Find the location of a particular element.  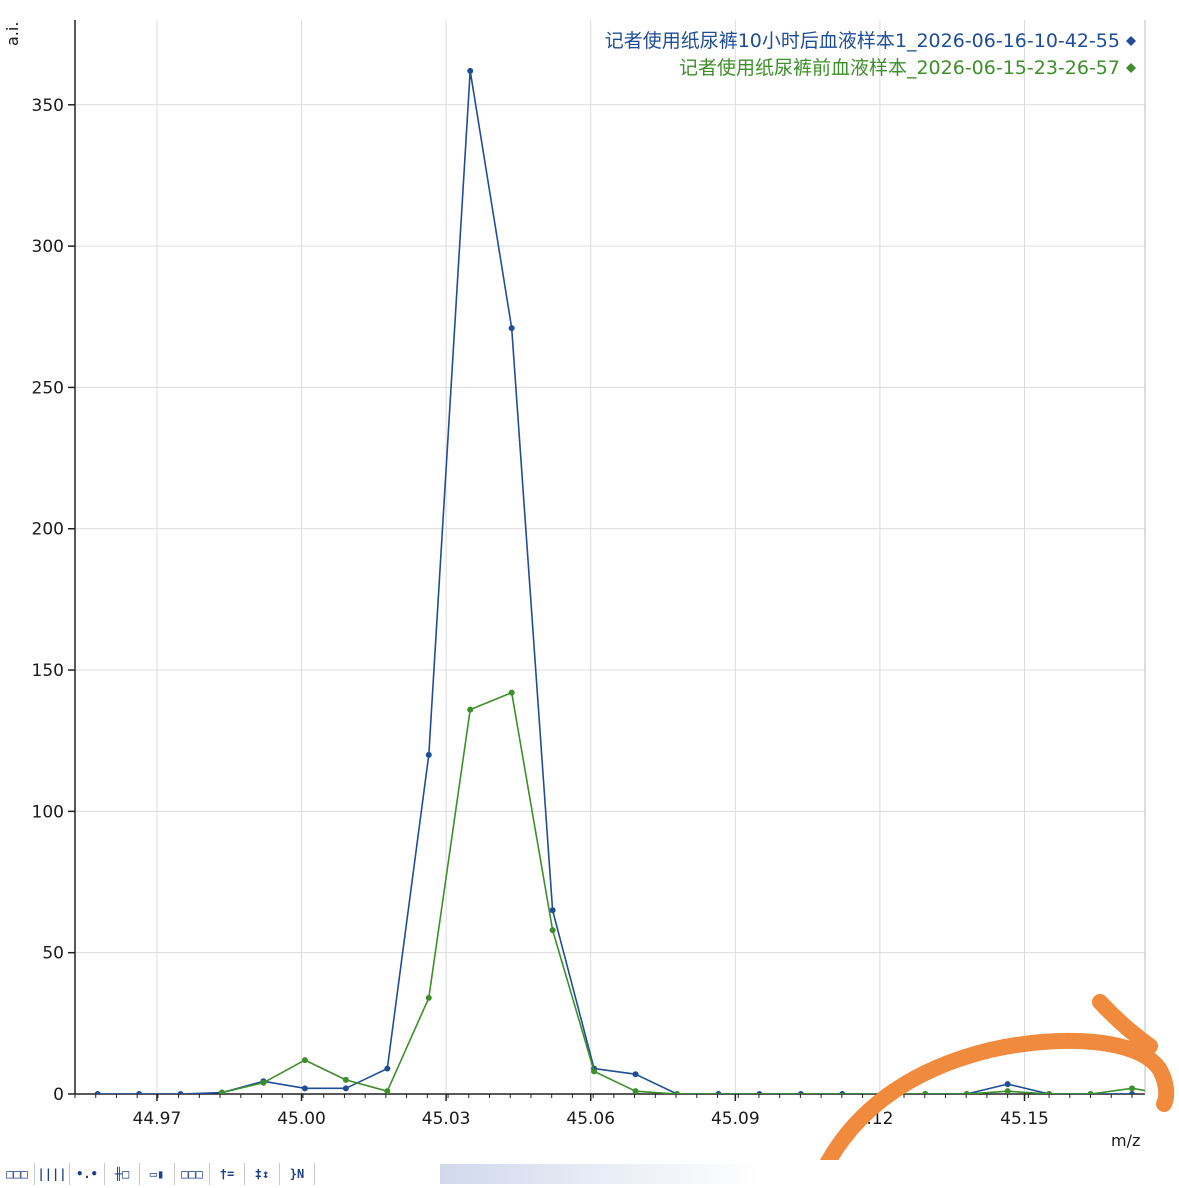

y-tick-label: 0 is located at coordinates (58, 1095).